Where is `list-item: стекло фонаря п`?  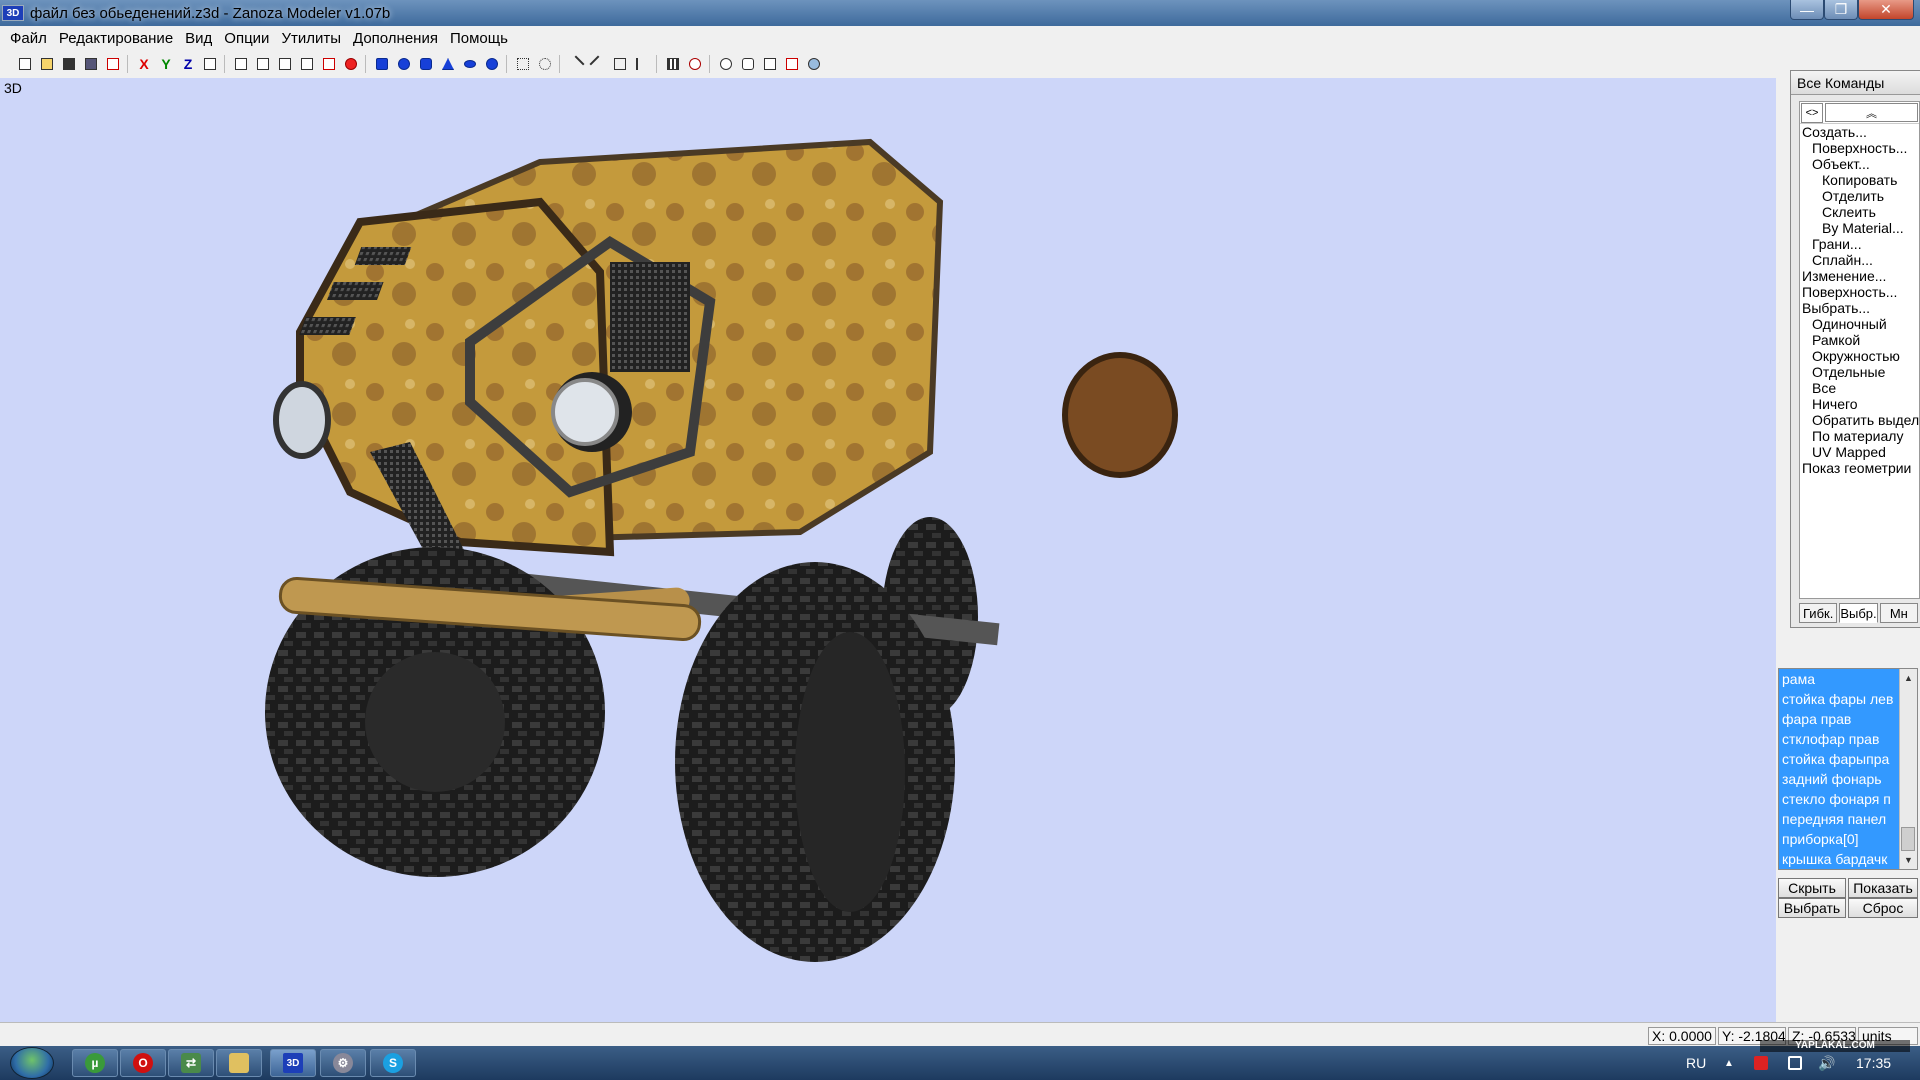
list-item: стекло фонаря п is located at coordinates (1839, 799).